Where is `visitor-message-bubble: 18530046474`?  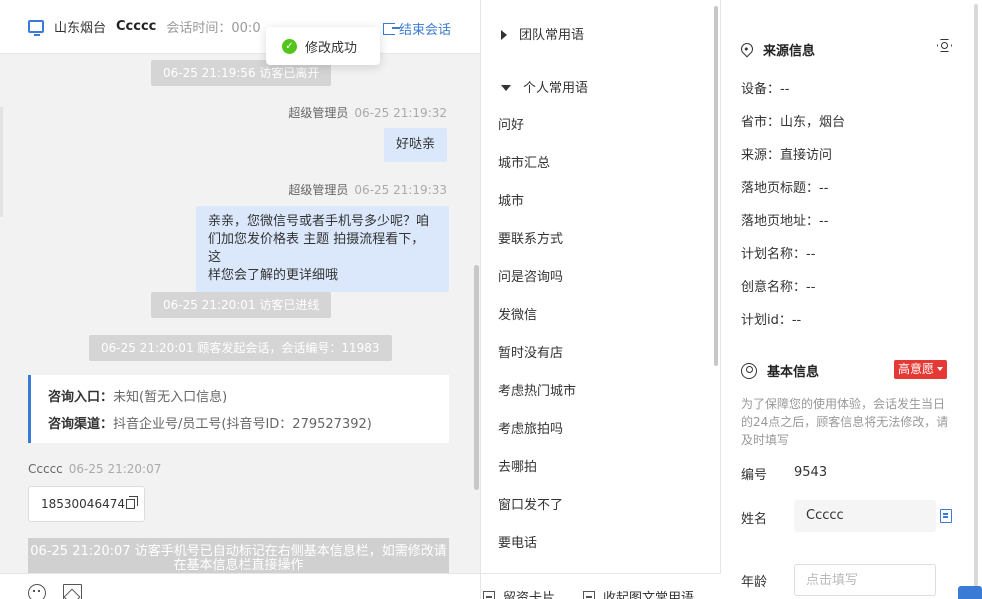
visitor-message-bubble: 18530046474 is located at coordinates (86, 504).